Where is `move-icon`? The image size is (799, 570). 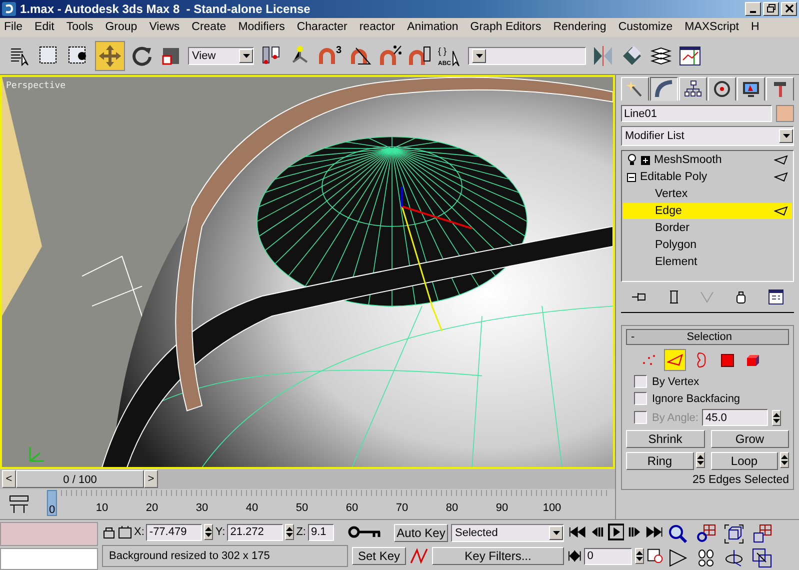 move-icon is located at coordinates (110, 55).